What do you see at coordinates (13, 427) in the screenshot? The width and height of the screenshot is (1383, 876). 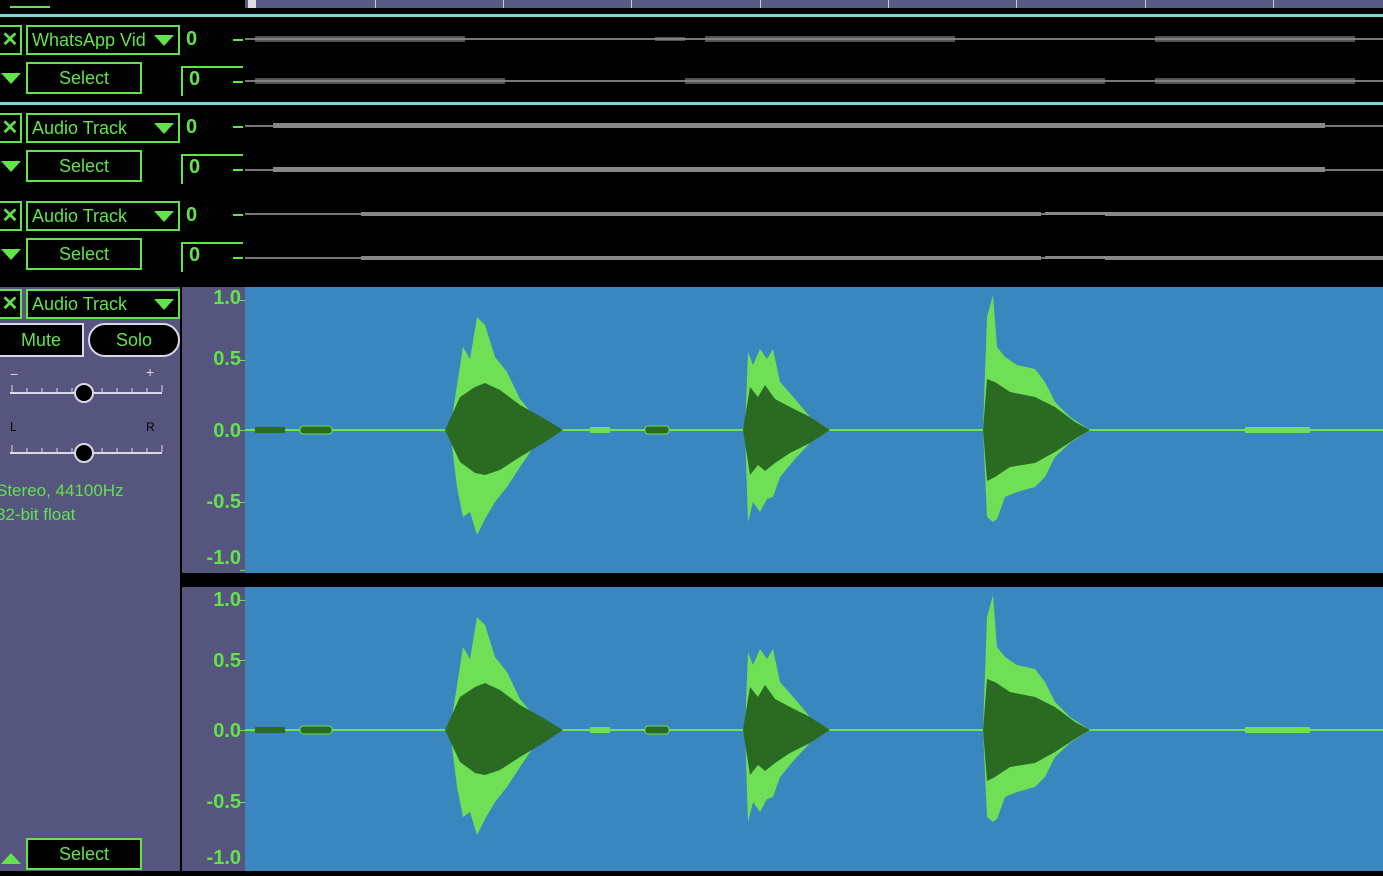 I see `pan-left-label: L` at bounding box center [13, 427].